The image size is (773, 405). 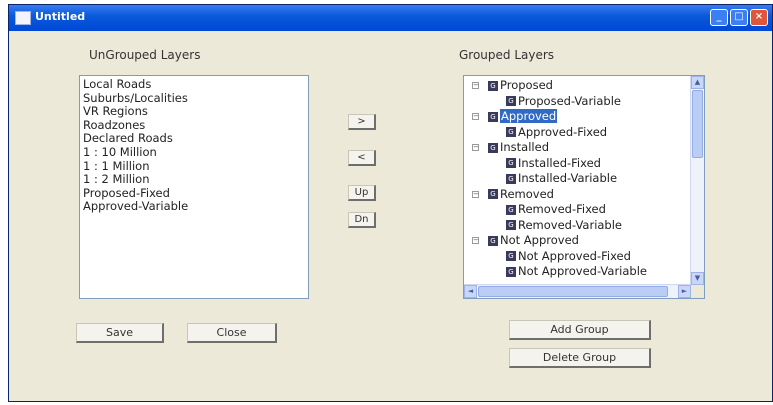 What do you see at coordinates (470, 291) in the screenshot?
I see `scroll-left-arrow-icon: ◄` at bounding box center [470, 291].